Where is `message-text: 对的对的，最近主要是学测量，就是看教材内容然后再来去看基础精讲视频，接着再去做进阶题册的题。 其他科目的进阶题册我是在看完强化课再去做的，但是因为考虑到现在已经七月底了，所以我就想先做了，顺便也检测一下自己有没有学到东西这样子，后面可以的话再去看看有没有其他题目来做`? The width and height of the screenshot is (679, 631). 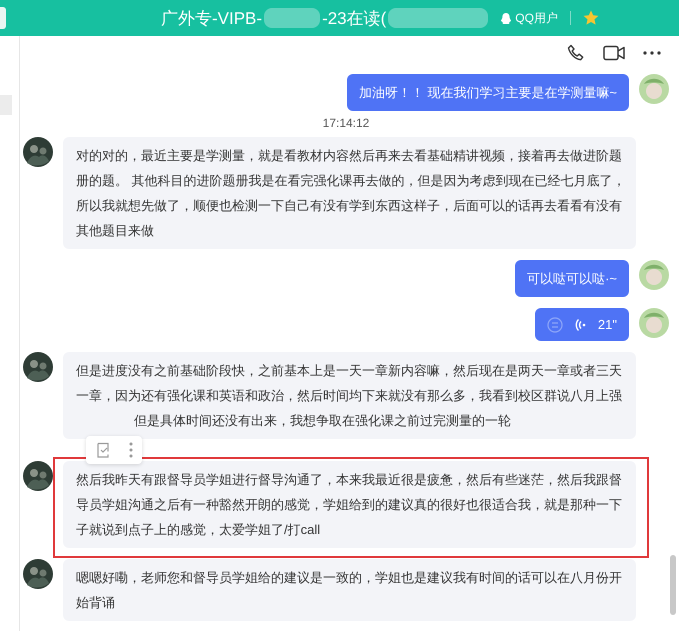
message-text: 对的对的，最近主要是学测量，就是看教材内容然后再来去看基础精讲视频，接着再去做进阶题册的题。 其他科目的进阶题册我是在看完强化课再去做的，但是因为考虑到现在已经七月底了，所以我就想先做了，顺便也检测一下自己有没有学到东西这样子，后面可以的话再去看看有没有其他题目来做 is located at coordinates (351, 193).